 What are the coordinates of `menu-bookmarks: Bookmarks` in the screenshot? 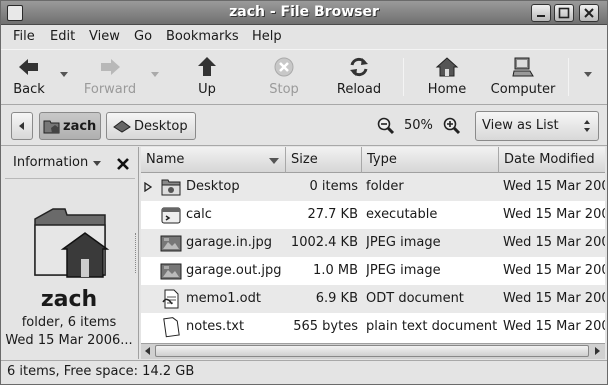 It's located at (202, 36).